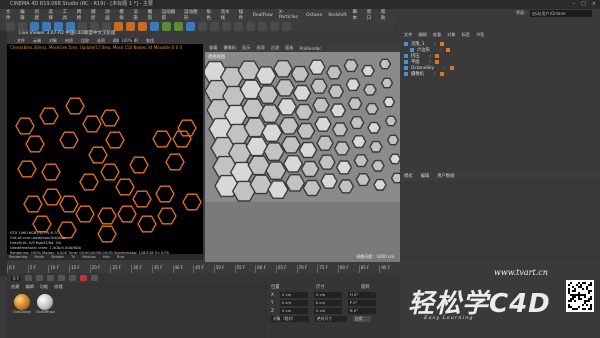 This screenshot has width=600, height=338. What do you see at coordinates (170, 15) in the screenshot?
I see `menu-item: 运动跟踪` at bounding box center [170, 15].